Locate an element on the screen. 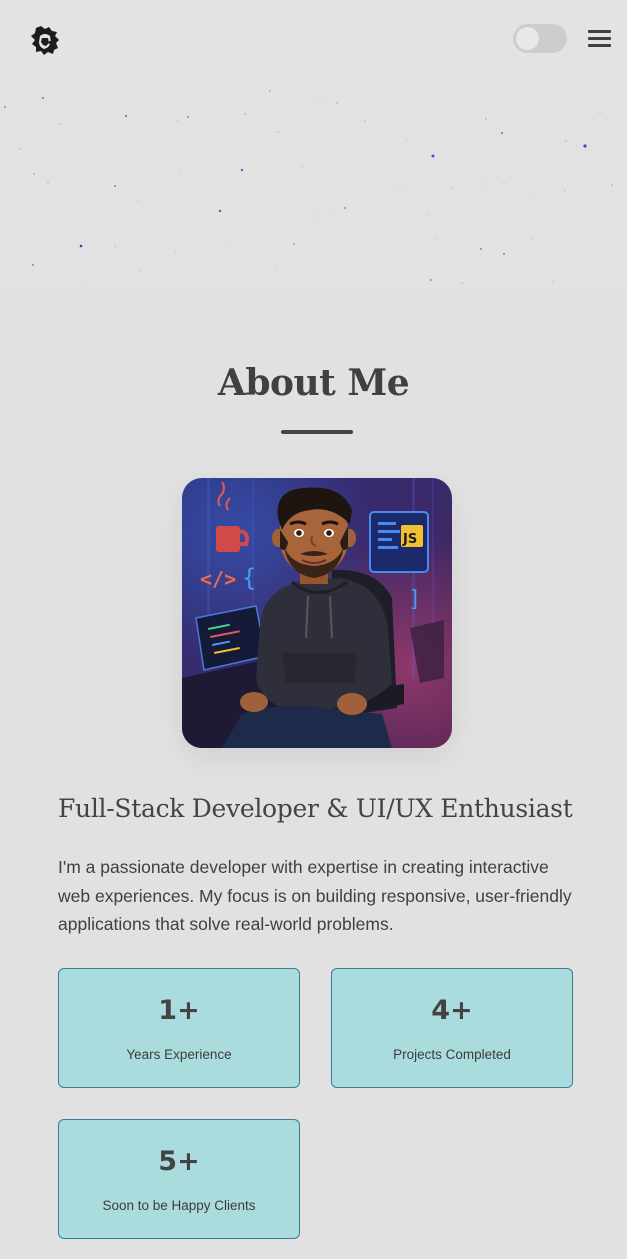  stat-value: 4+ is located at coordinates (452, 1010).